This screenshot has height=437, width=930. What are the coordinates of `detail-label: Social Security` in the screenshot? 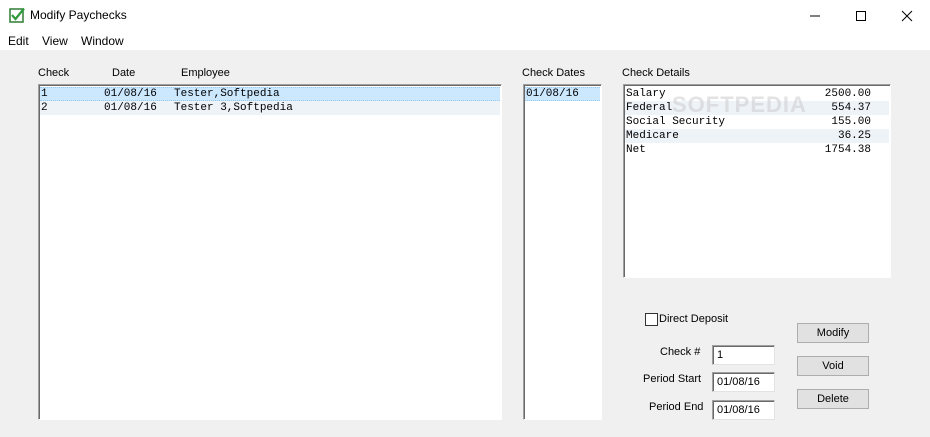 It's located at (676, 122).